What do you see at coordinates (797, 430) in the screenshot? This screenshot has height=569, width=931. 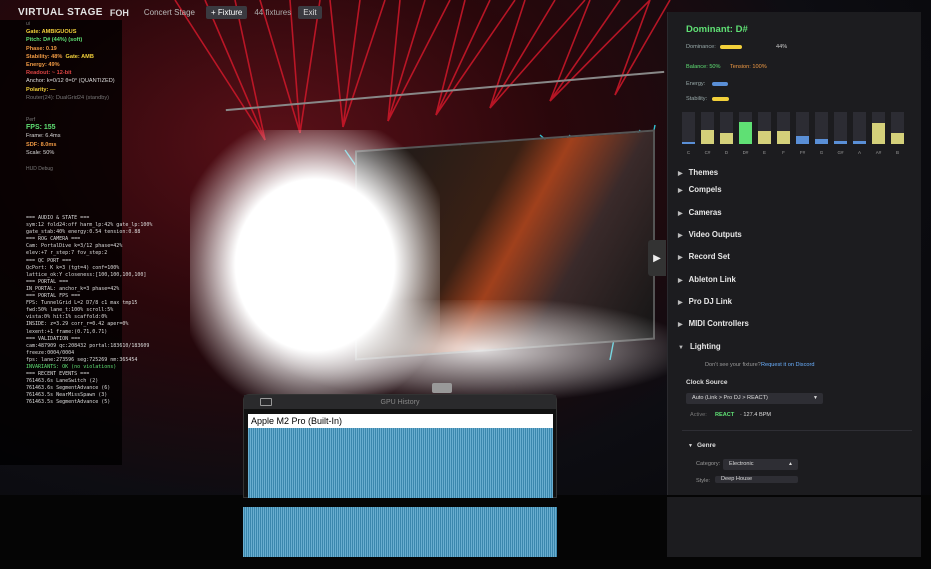 I see `divider` at bounding box center [797, 430].